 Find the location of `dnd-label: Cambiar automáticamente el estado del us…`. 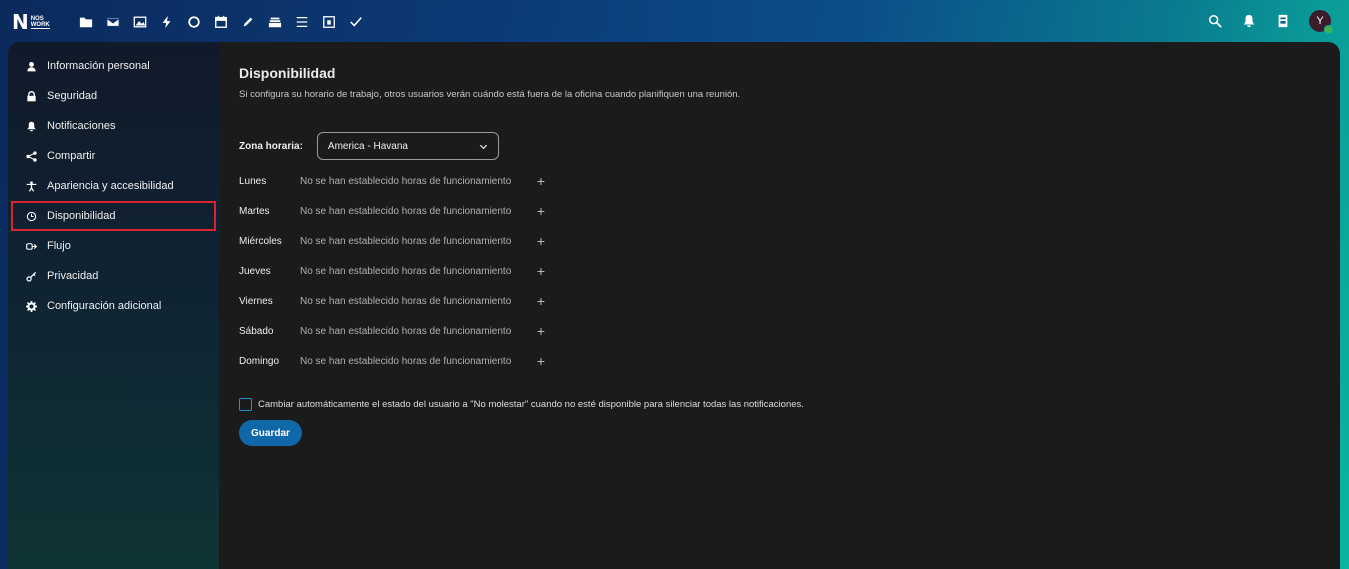

dnd-label: Cambiar automáticamente el estado del us… is located at coordinates (531, 404).